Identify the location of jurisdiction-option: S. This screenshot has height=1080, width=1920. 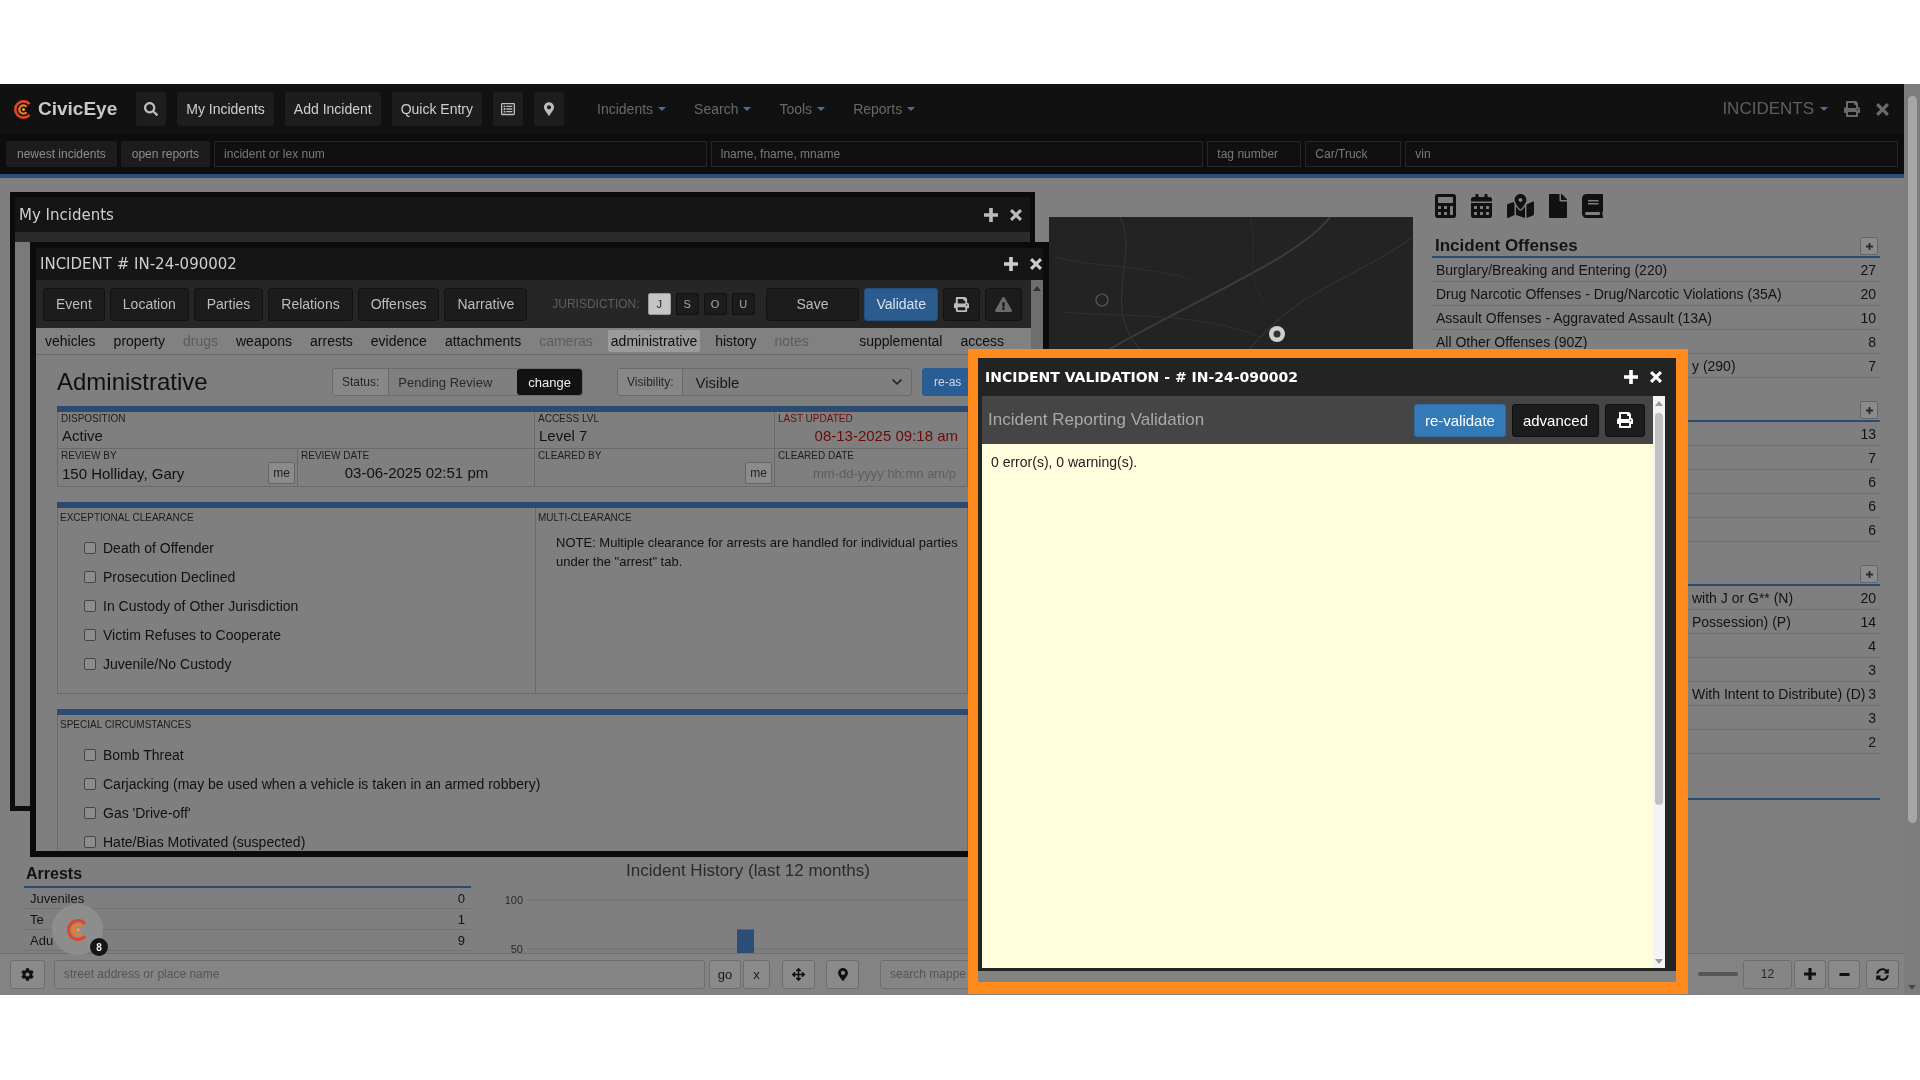
(687, 304).